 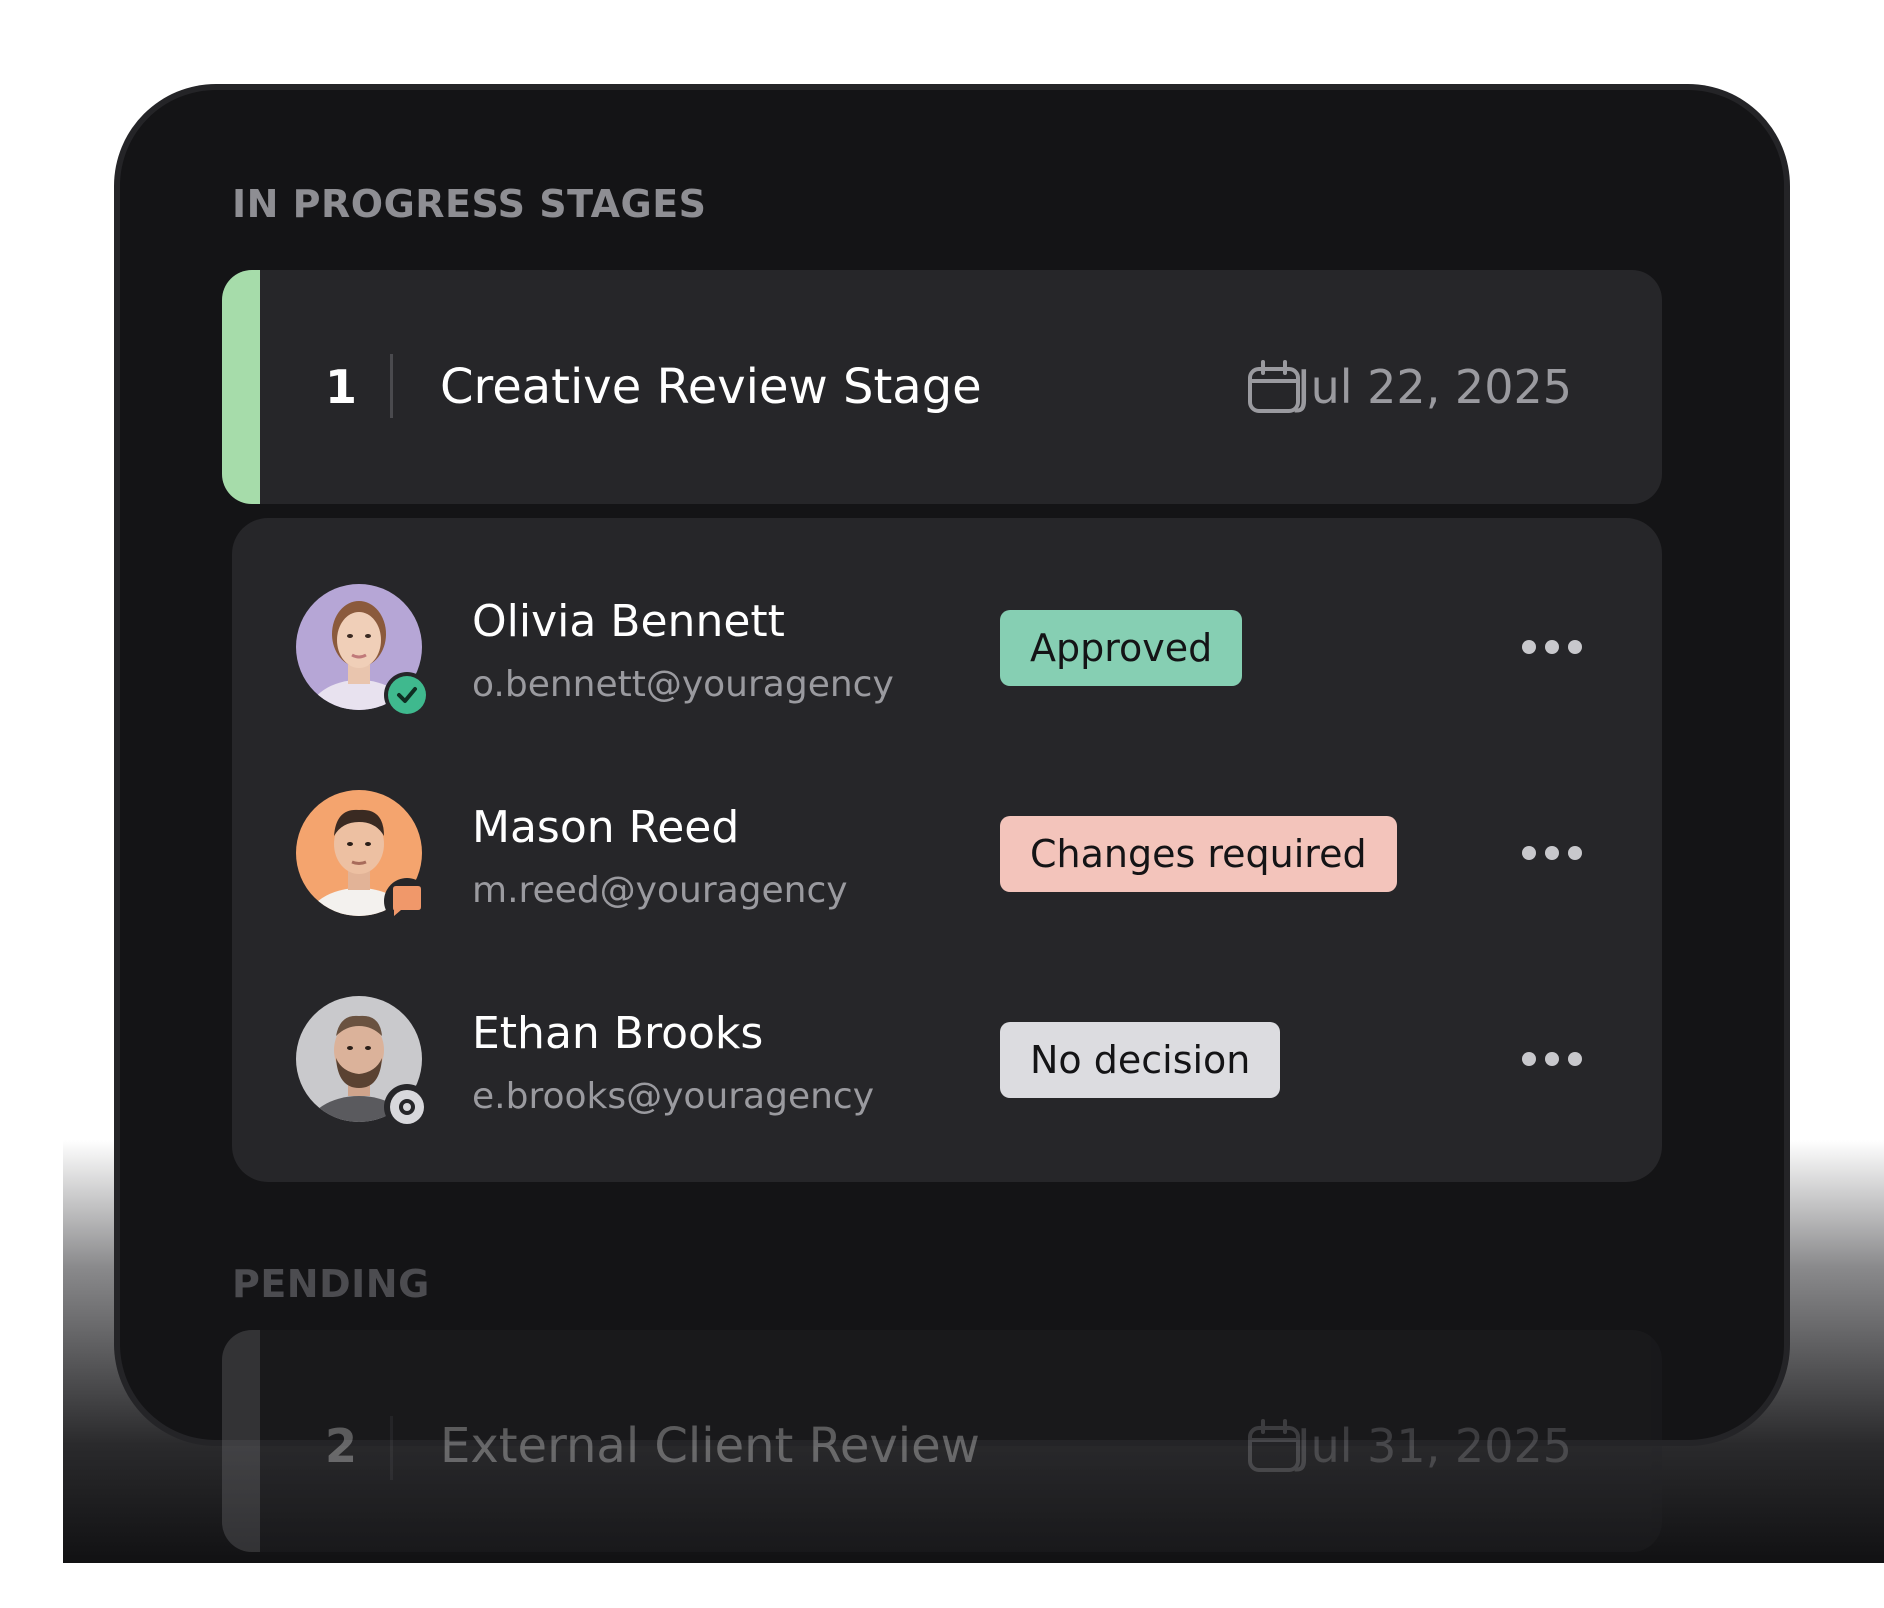 I want to click on status-badge-changes-required: Changes required, so click(x=1198, y=854).